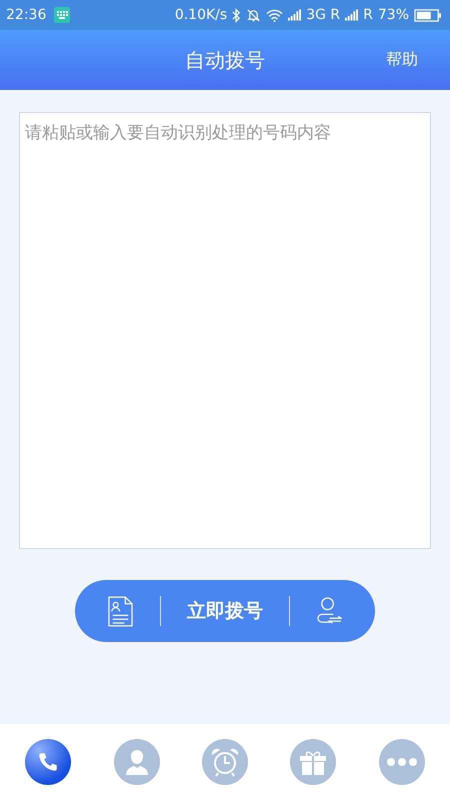 The width and height of the screenshot is (450, 800). What do you see at coordinates (136, 762) in the screenshot?
I see `person-icon` at bounding box center [136, 762].